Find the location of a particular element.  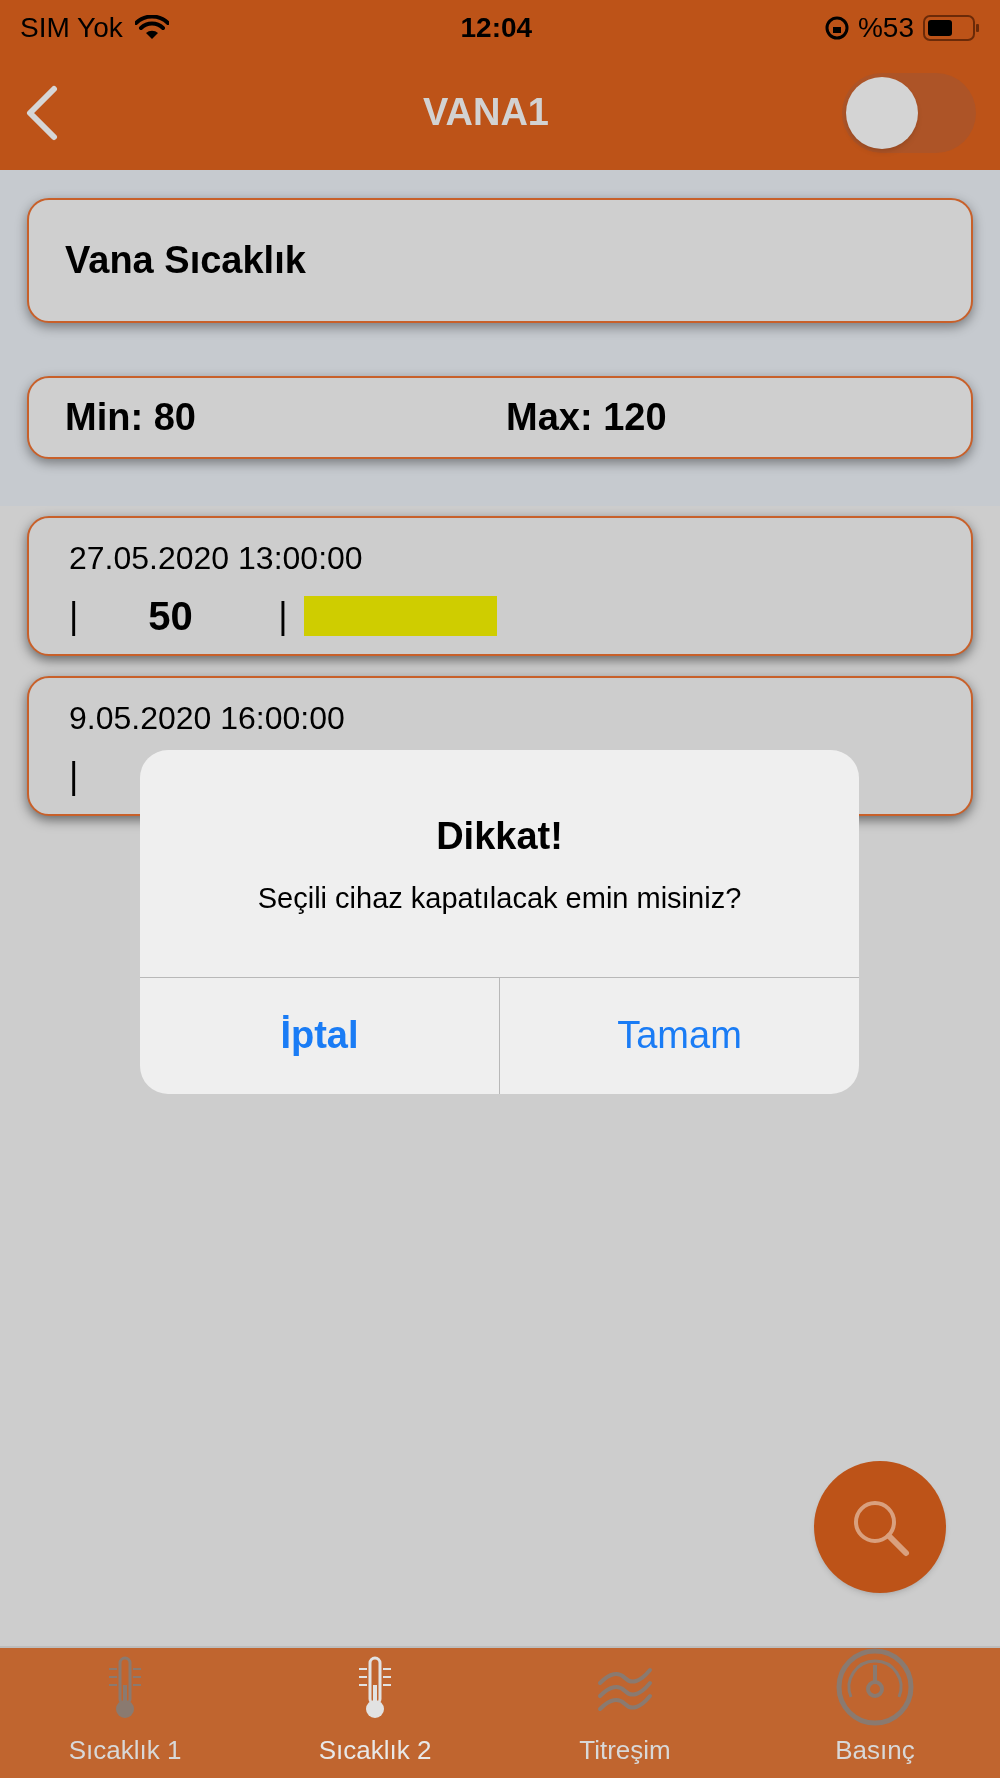

tab: Titreşim is located at coordinates (625, 1713).